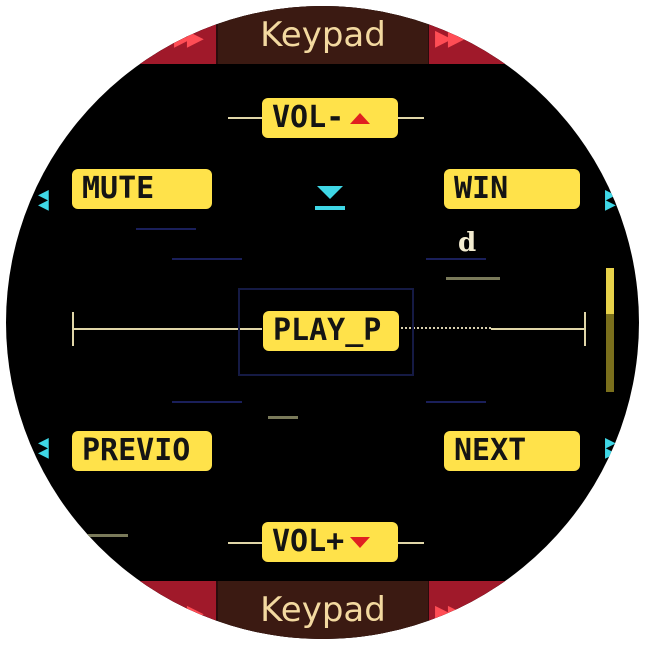 The image size is (645, 646). I want to click on cyan-triangle-down-icon, so click(330, 192).